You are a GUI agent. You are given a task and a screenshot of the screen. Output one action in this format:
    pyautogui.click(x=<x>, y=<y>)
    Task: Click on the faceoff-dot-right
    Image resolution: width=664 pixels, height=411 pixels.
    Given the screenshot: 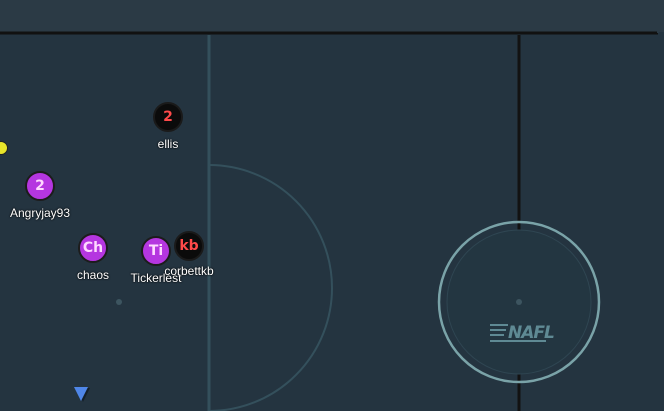 What is the action you would take?
    pyautogui.click(x=519, y=302)
    